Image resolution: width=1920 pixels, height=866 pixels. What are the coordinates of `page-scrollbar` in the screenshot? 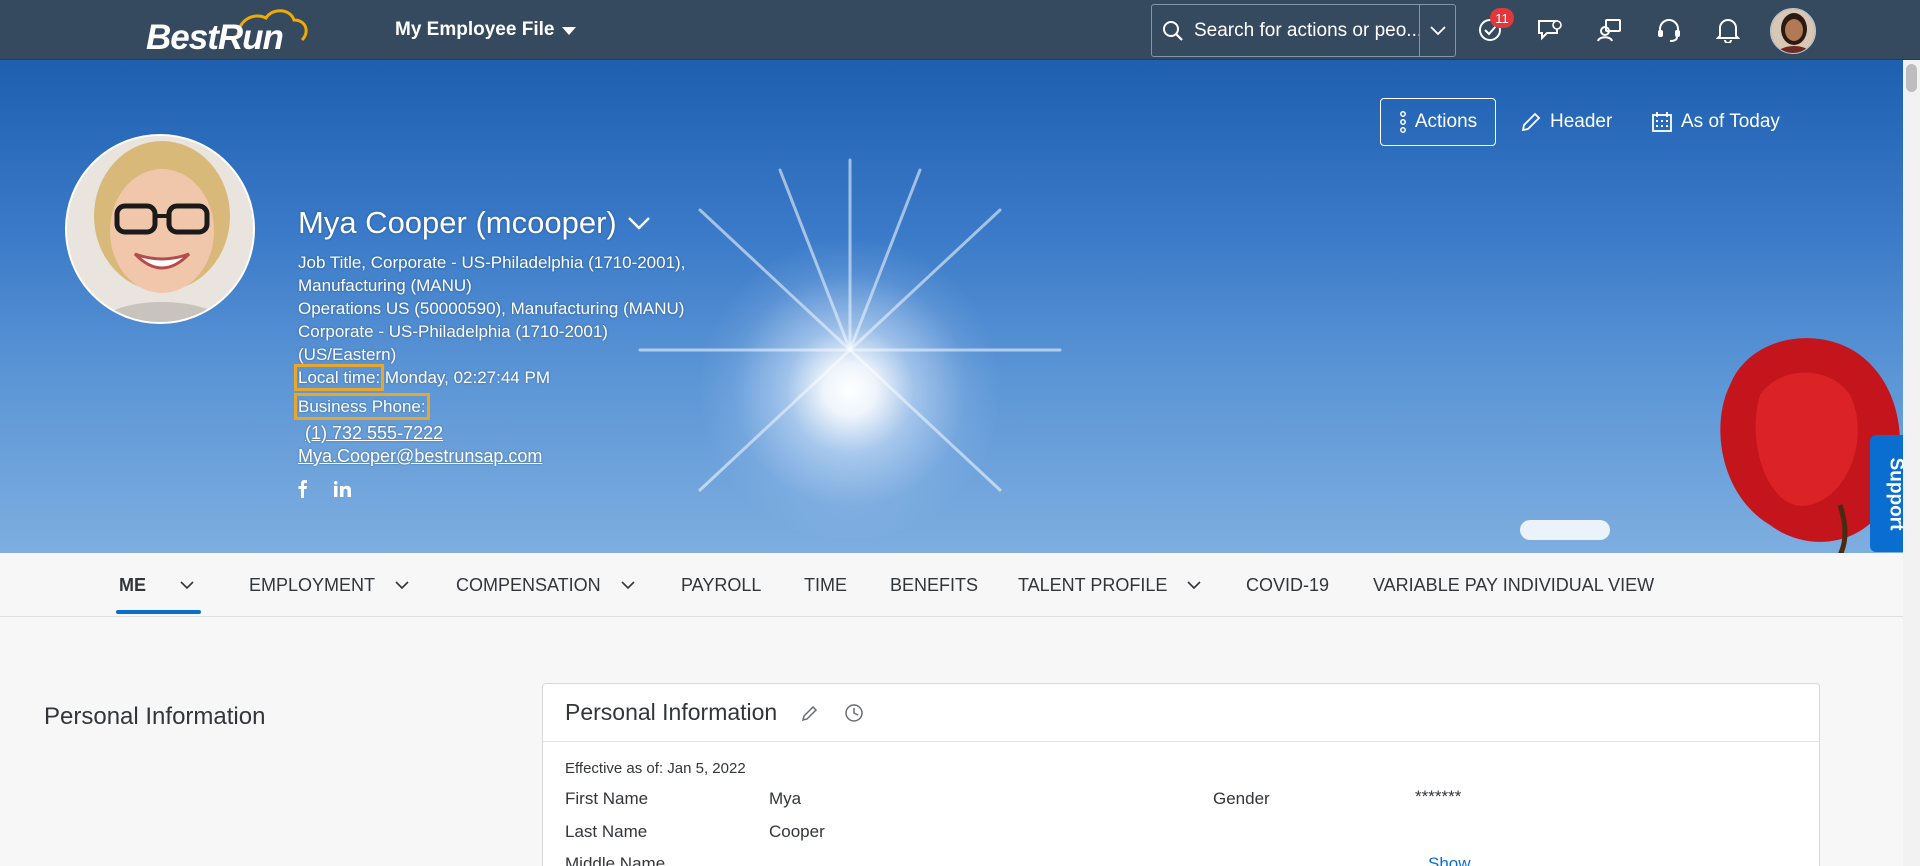 It's located at (1911, 463).